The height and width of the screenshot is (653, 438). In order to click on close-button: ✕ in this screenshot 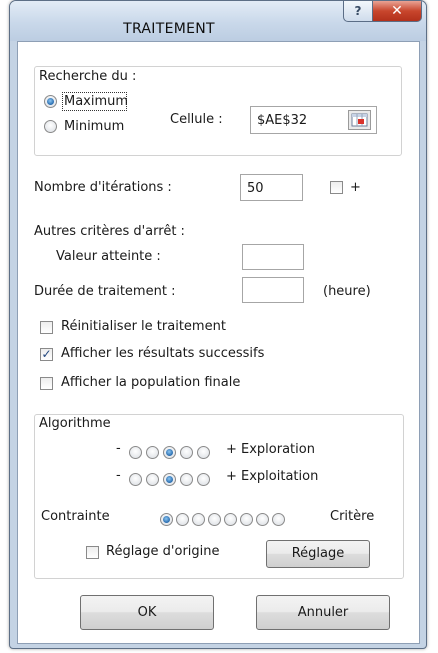, I will do `click(397, 11)`.